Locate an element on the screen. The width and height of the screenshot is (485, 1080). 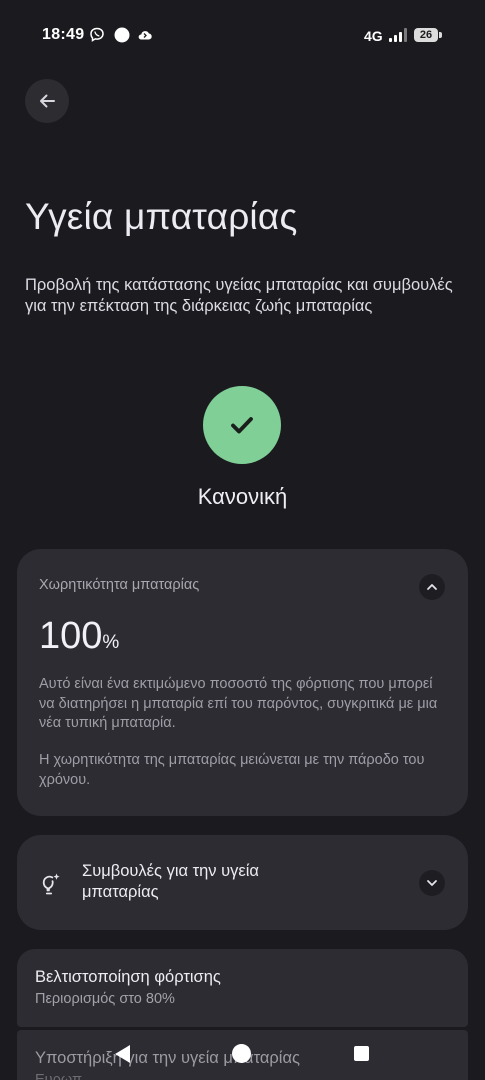
chevron-down-icon is located at coordinates (432, 883).